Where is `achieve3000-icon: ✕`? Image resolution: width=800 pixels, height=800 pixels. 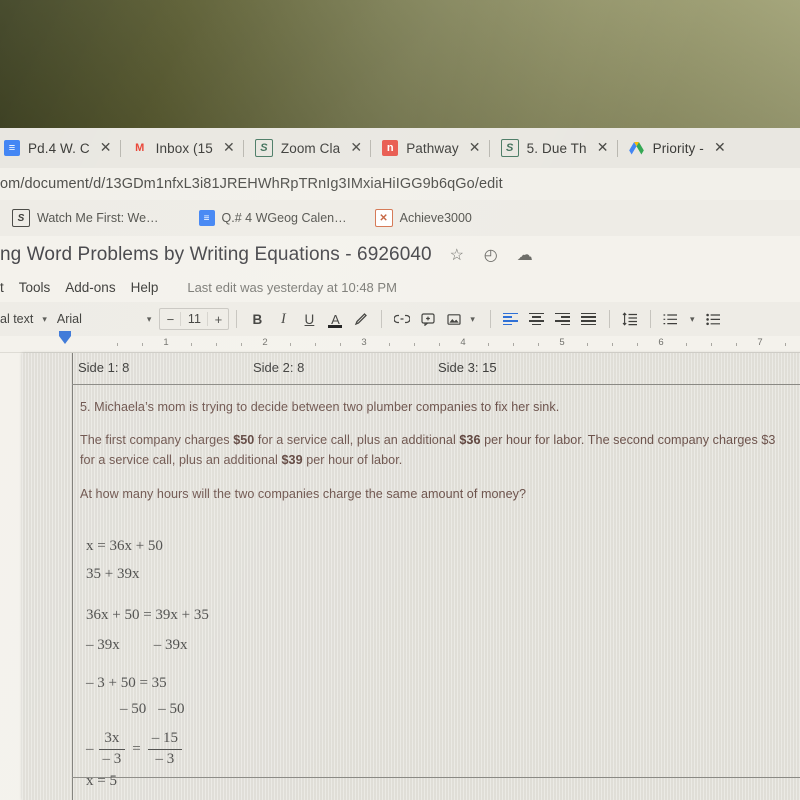 achieve3000-icon: ✕ is located at coordinates (383, 218).